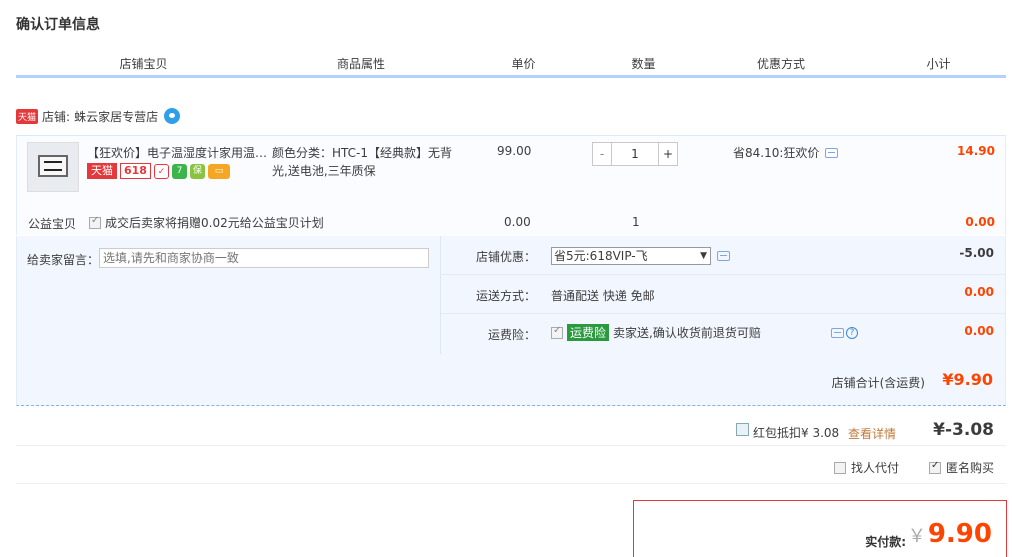  I want to click on charity-label: 公益宝贝, so click(52, 224).